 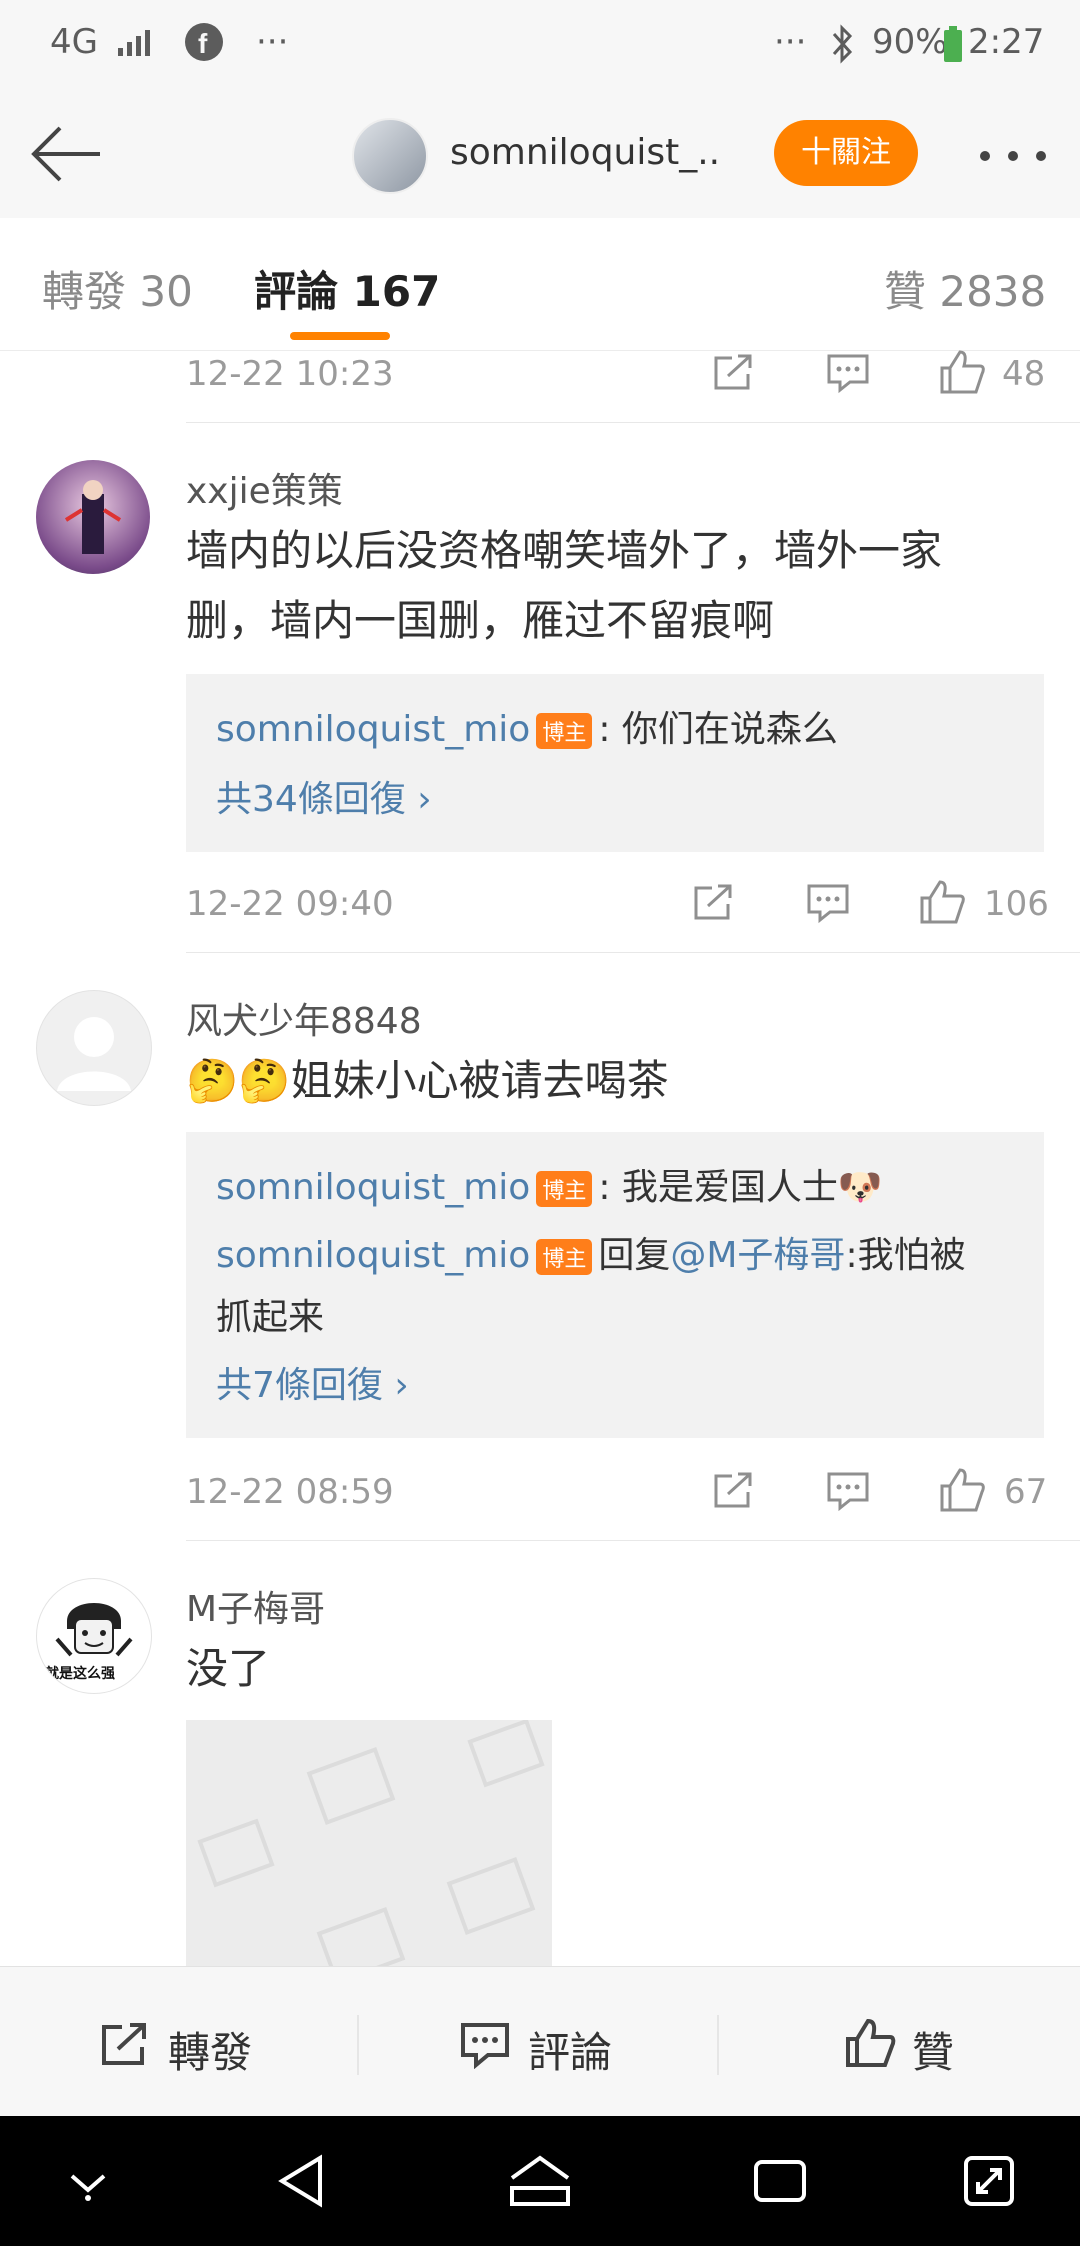 I want to click on comment-username: 风犬少年8848, so click(x=304, y=1018).